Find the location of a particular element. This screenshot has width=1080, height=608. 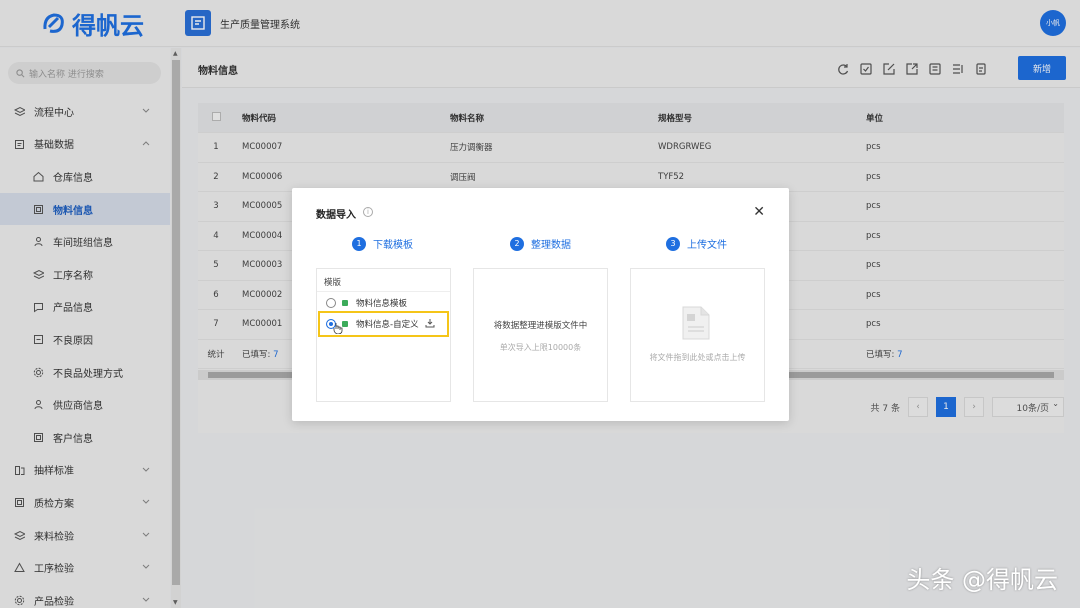

template-option-custom: 物料信息-自定义 is located at coordinates (386, 324).